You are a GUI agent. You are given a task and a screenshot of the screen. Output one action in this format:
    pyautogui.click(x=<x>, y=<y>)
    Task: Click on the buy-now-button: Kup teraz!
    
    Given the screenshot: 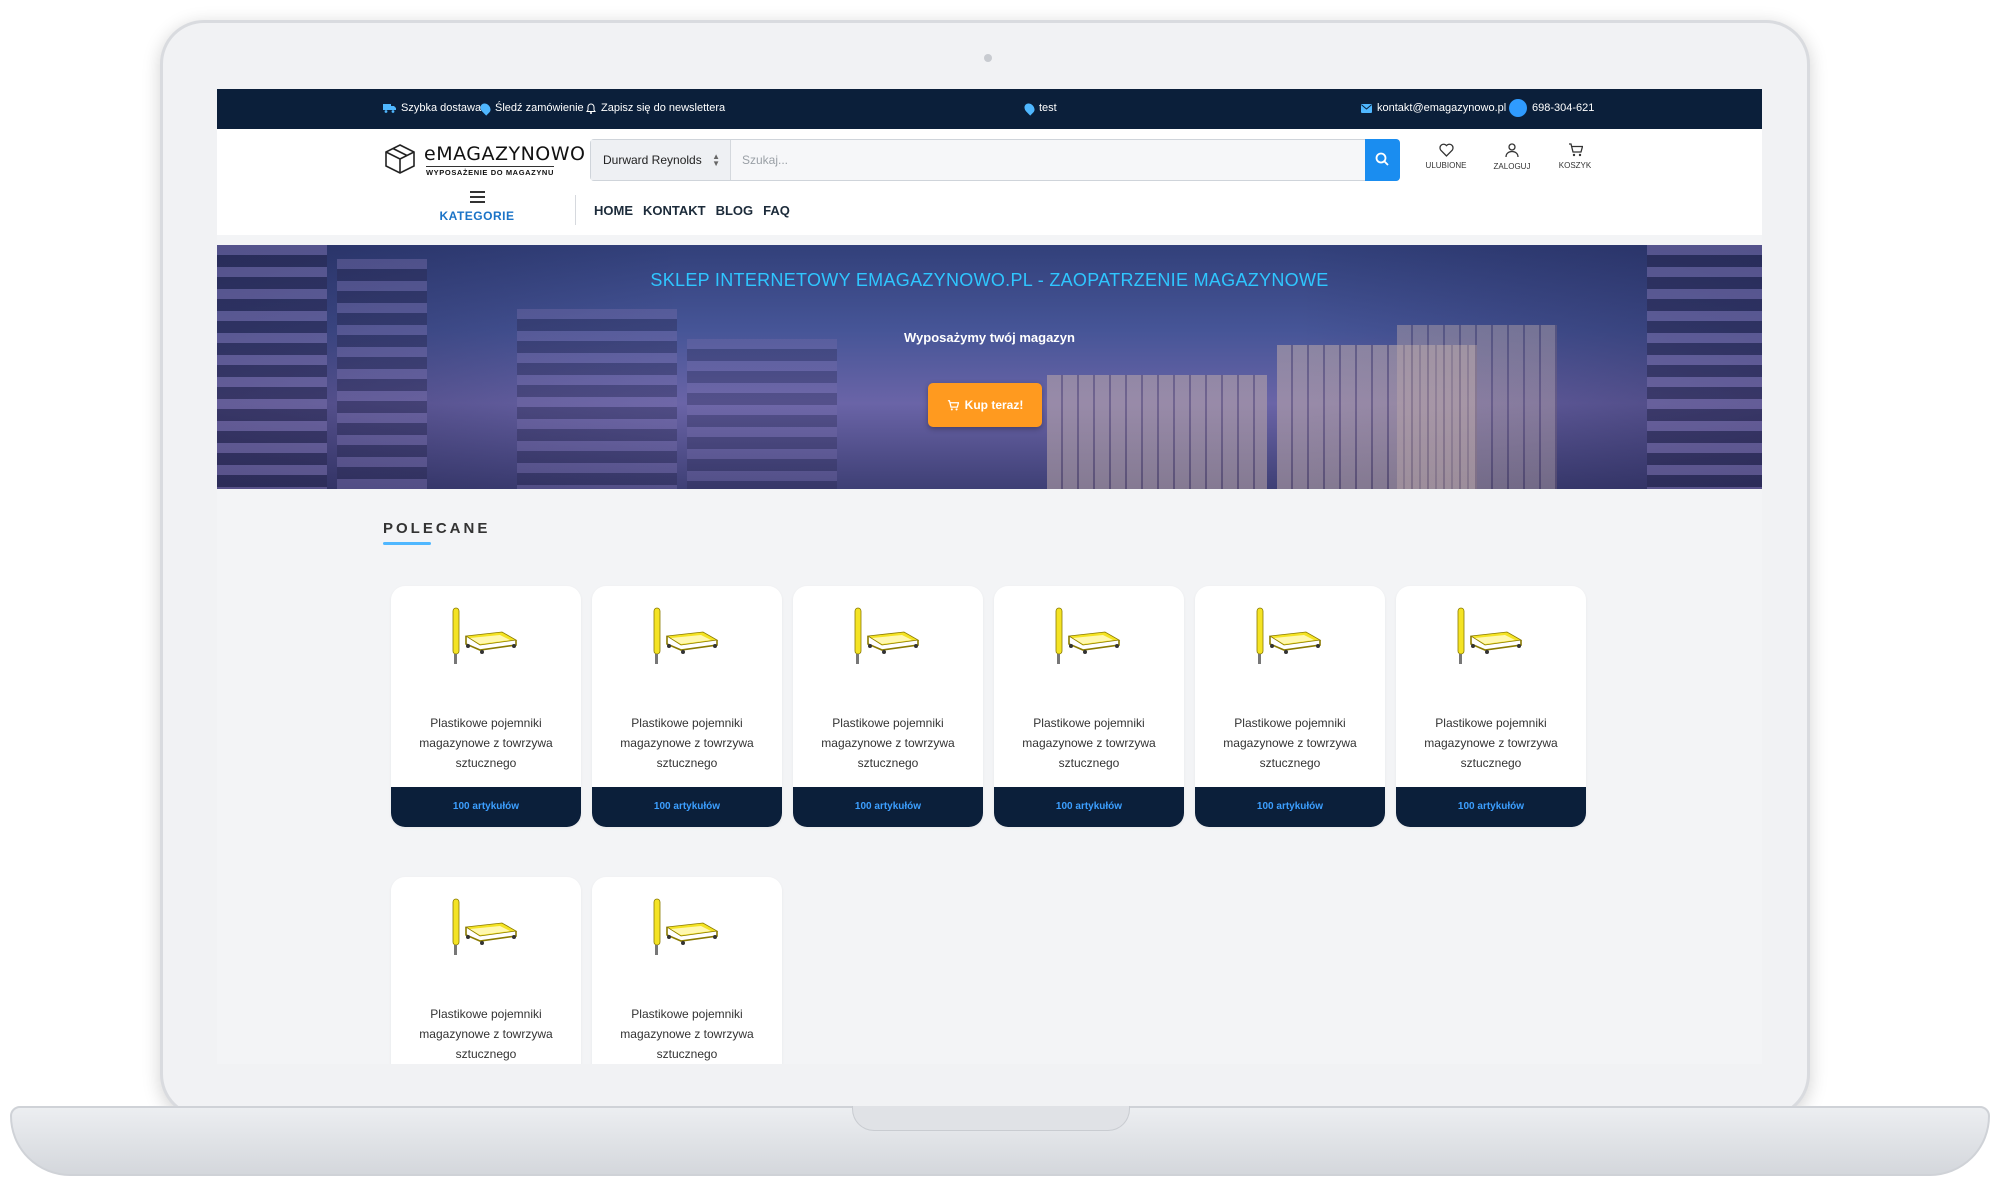 What is the action you would take?
    pyautogui.click(x=985, y=405)
    